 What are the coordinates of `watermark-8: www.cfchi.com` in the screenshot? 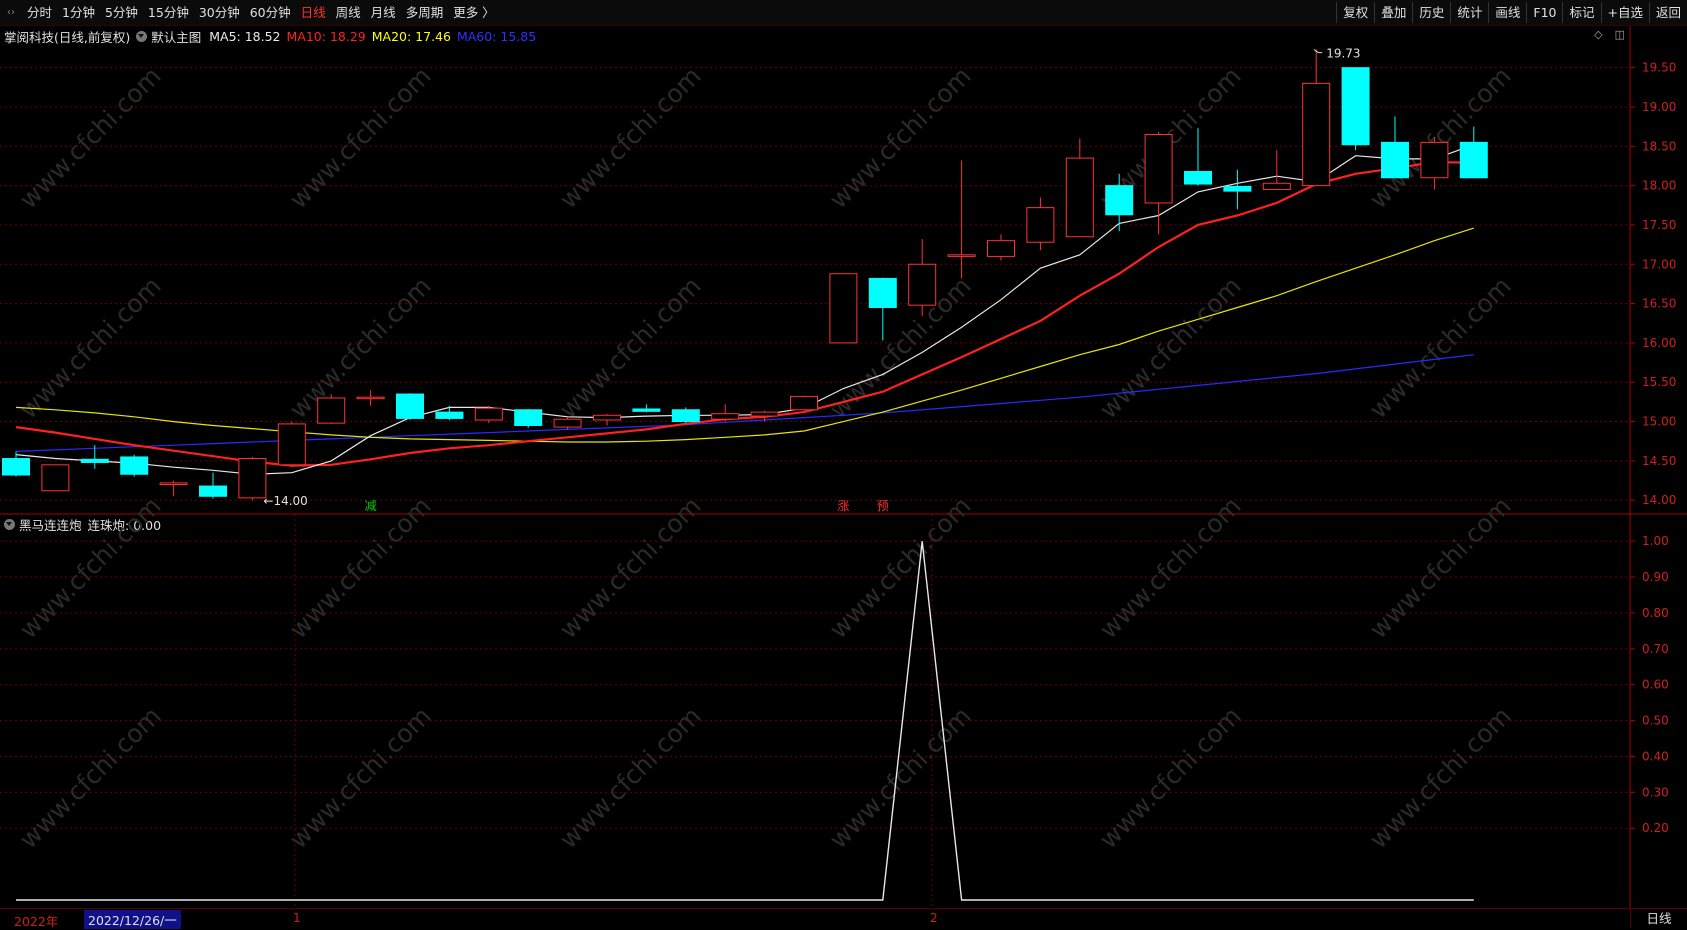 It's located at (630, 347).